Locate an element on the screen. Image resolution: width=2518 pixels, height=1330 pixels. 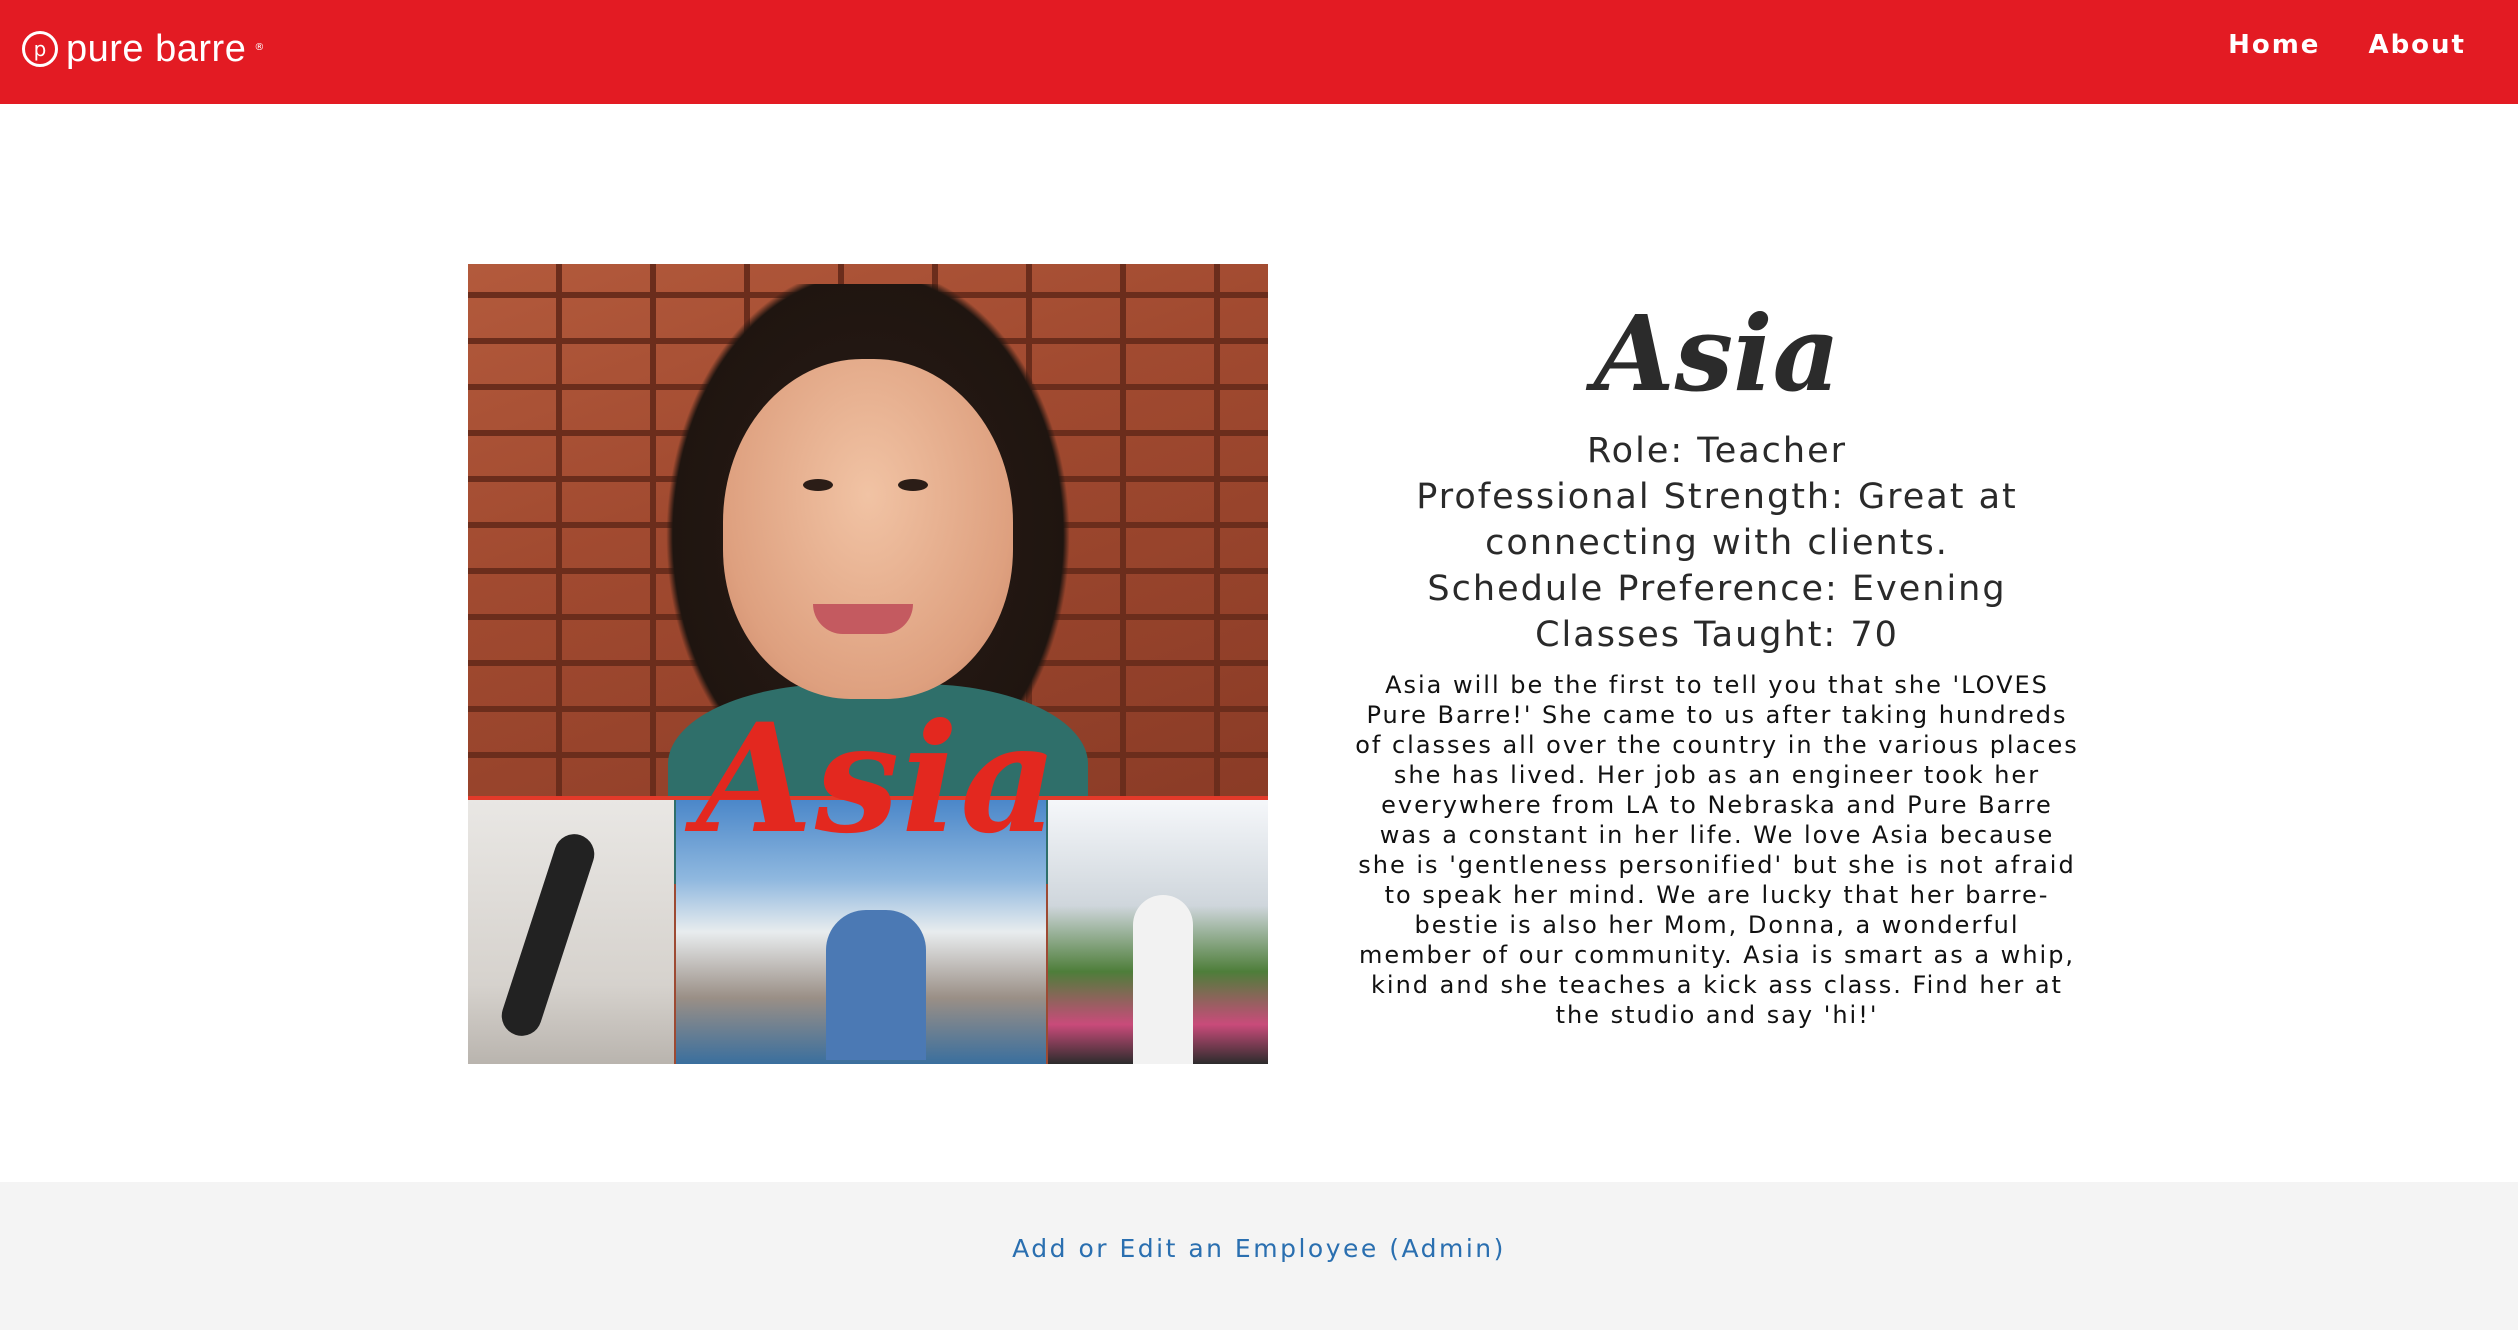
garden-figure is located at coordinates (1163, 979).